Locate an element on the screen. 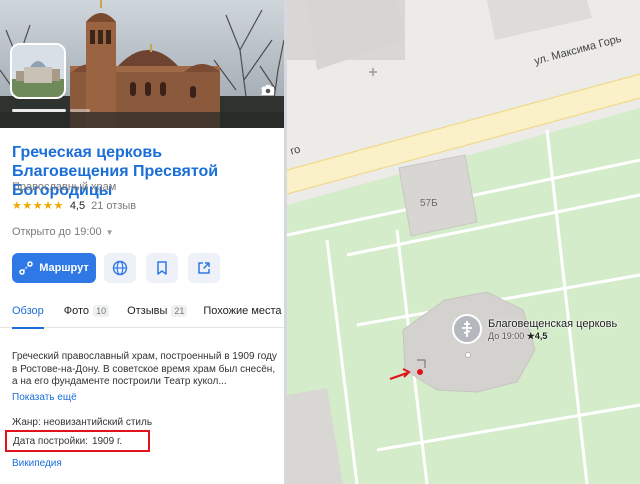  tab-reviews-count: 21 is located at coordinates (179, 311).